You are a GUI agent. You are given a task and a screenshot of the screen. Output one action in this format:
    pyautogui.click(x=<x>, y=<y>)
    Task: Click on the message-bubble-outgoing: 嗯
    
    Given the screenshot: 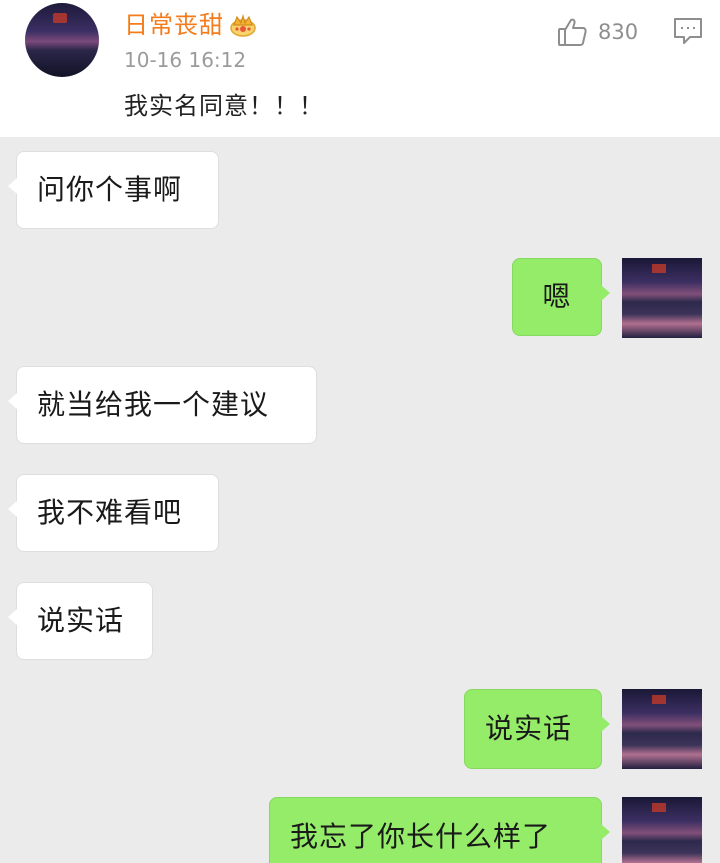 What is the action you would take?
    pyautogui.click(x=561, y=297)
    